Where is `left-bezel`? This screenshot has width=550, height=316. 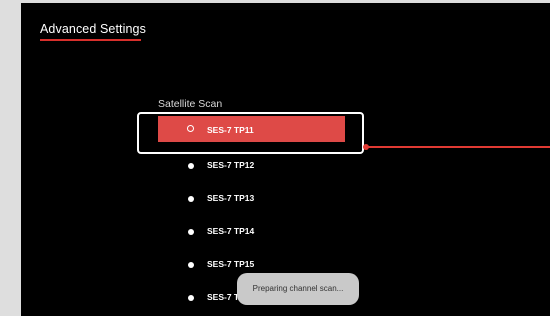
left-bezel is located at coordinates (10, 158).